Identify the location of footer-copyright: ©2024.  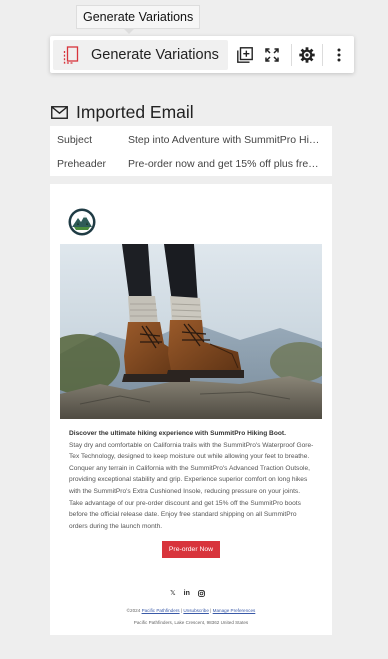
(133, 610).